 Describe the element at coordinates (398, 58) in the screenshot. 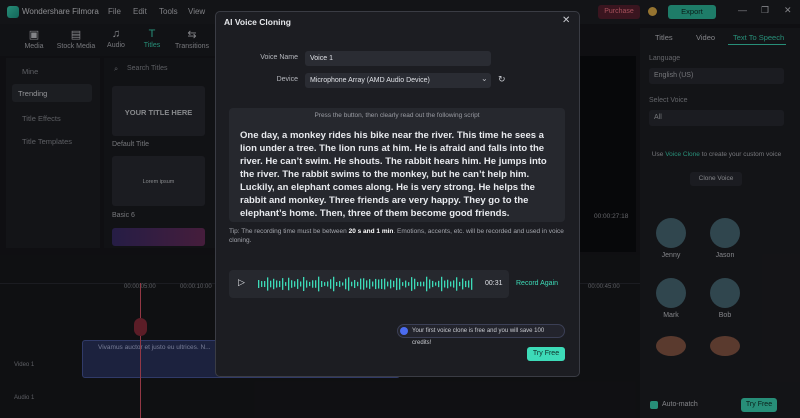

I see `voice-name-input: Voice 1` at that location.